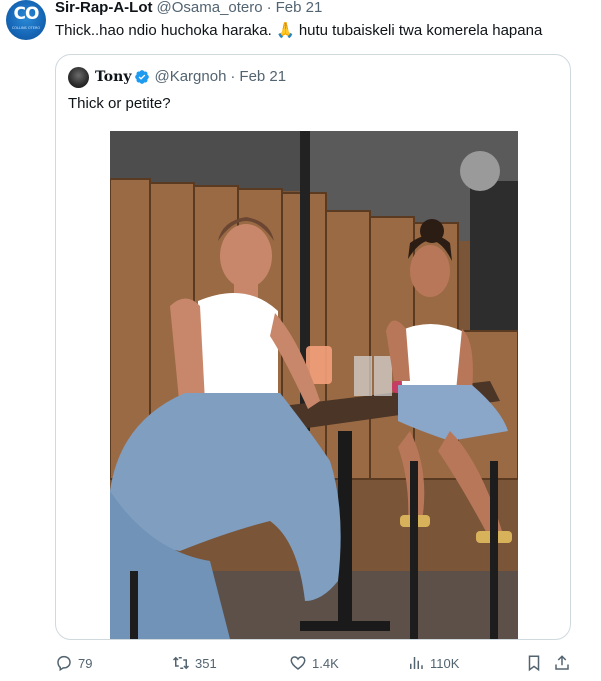 The width and height of the screenshot is (601, 681). I want to click on views-count: 110K, so click(445, 663).